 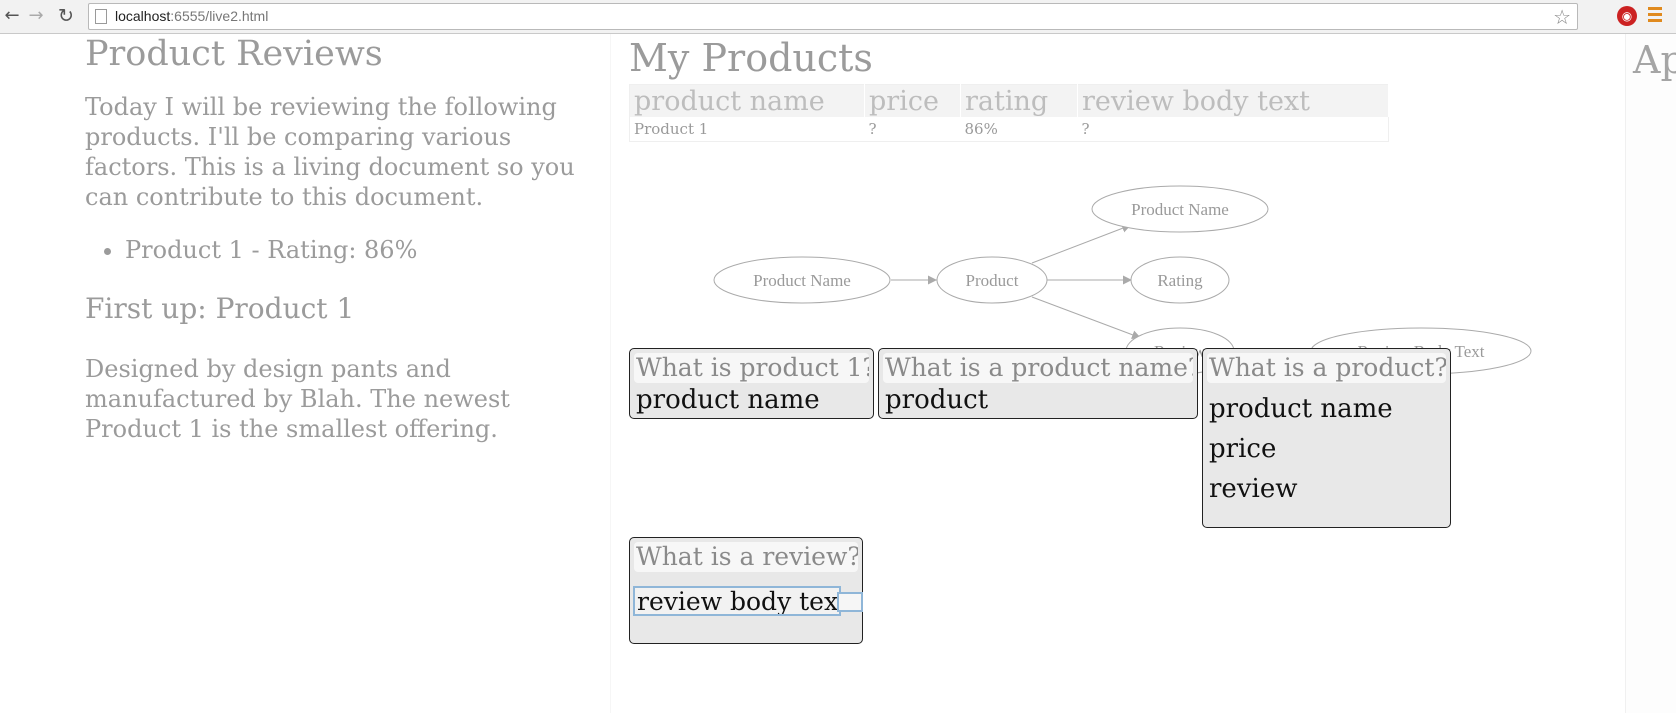 What do you see at coordinates (1180, 280) in the screenshot?
I see `node-label: Rating` at bounding box center [1180, 280].